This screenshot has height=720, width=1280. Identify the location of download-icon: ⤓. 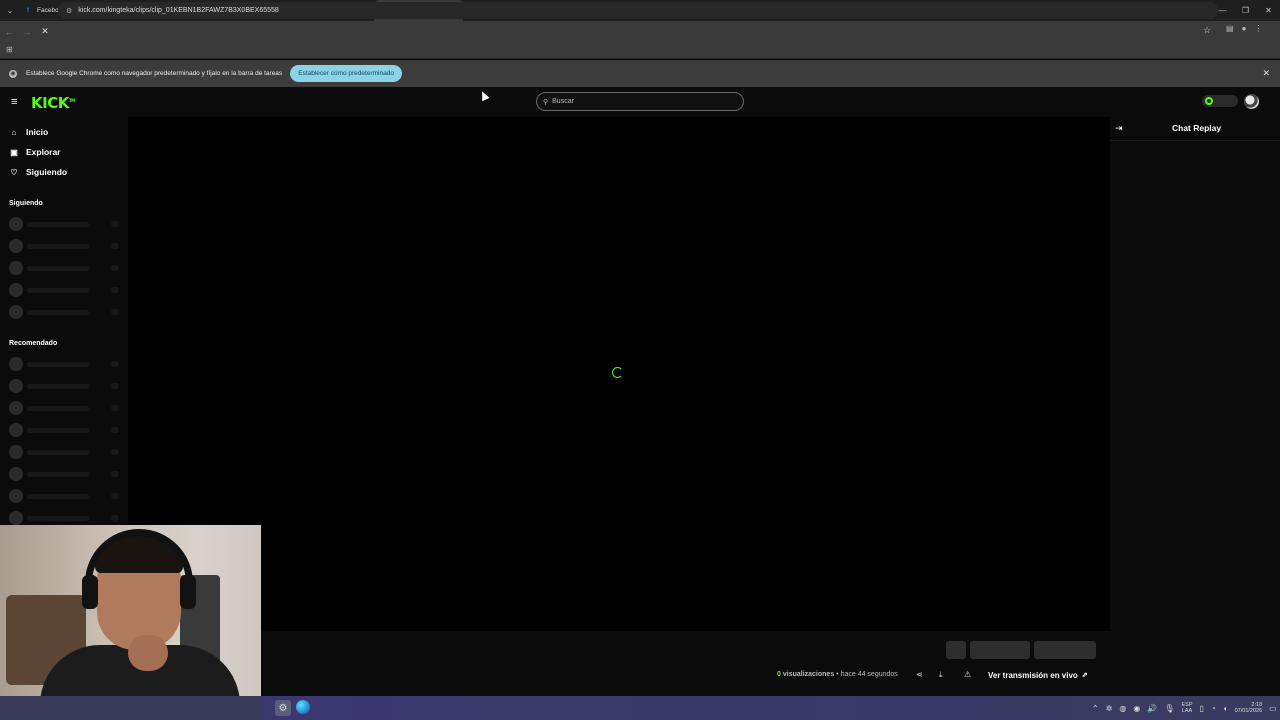
(941, 675).